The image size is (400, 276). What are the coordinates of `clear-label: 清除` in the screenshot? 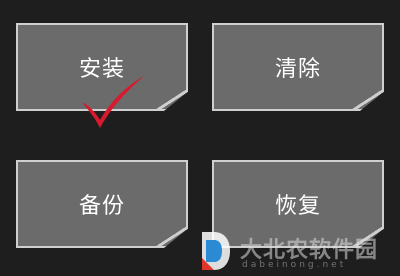 It's located at (297, 69).